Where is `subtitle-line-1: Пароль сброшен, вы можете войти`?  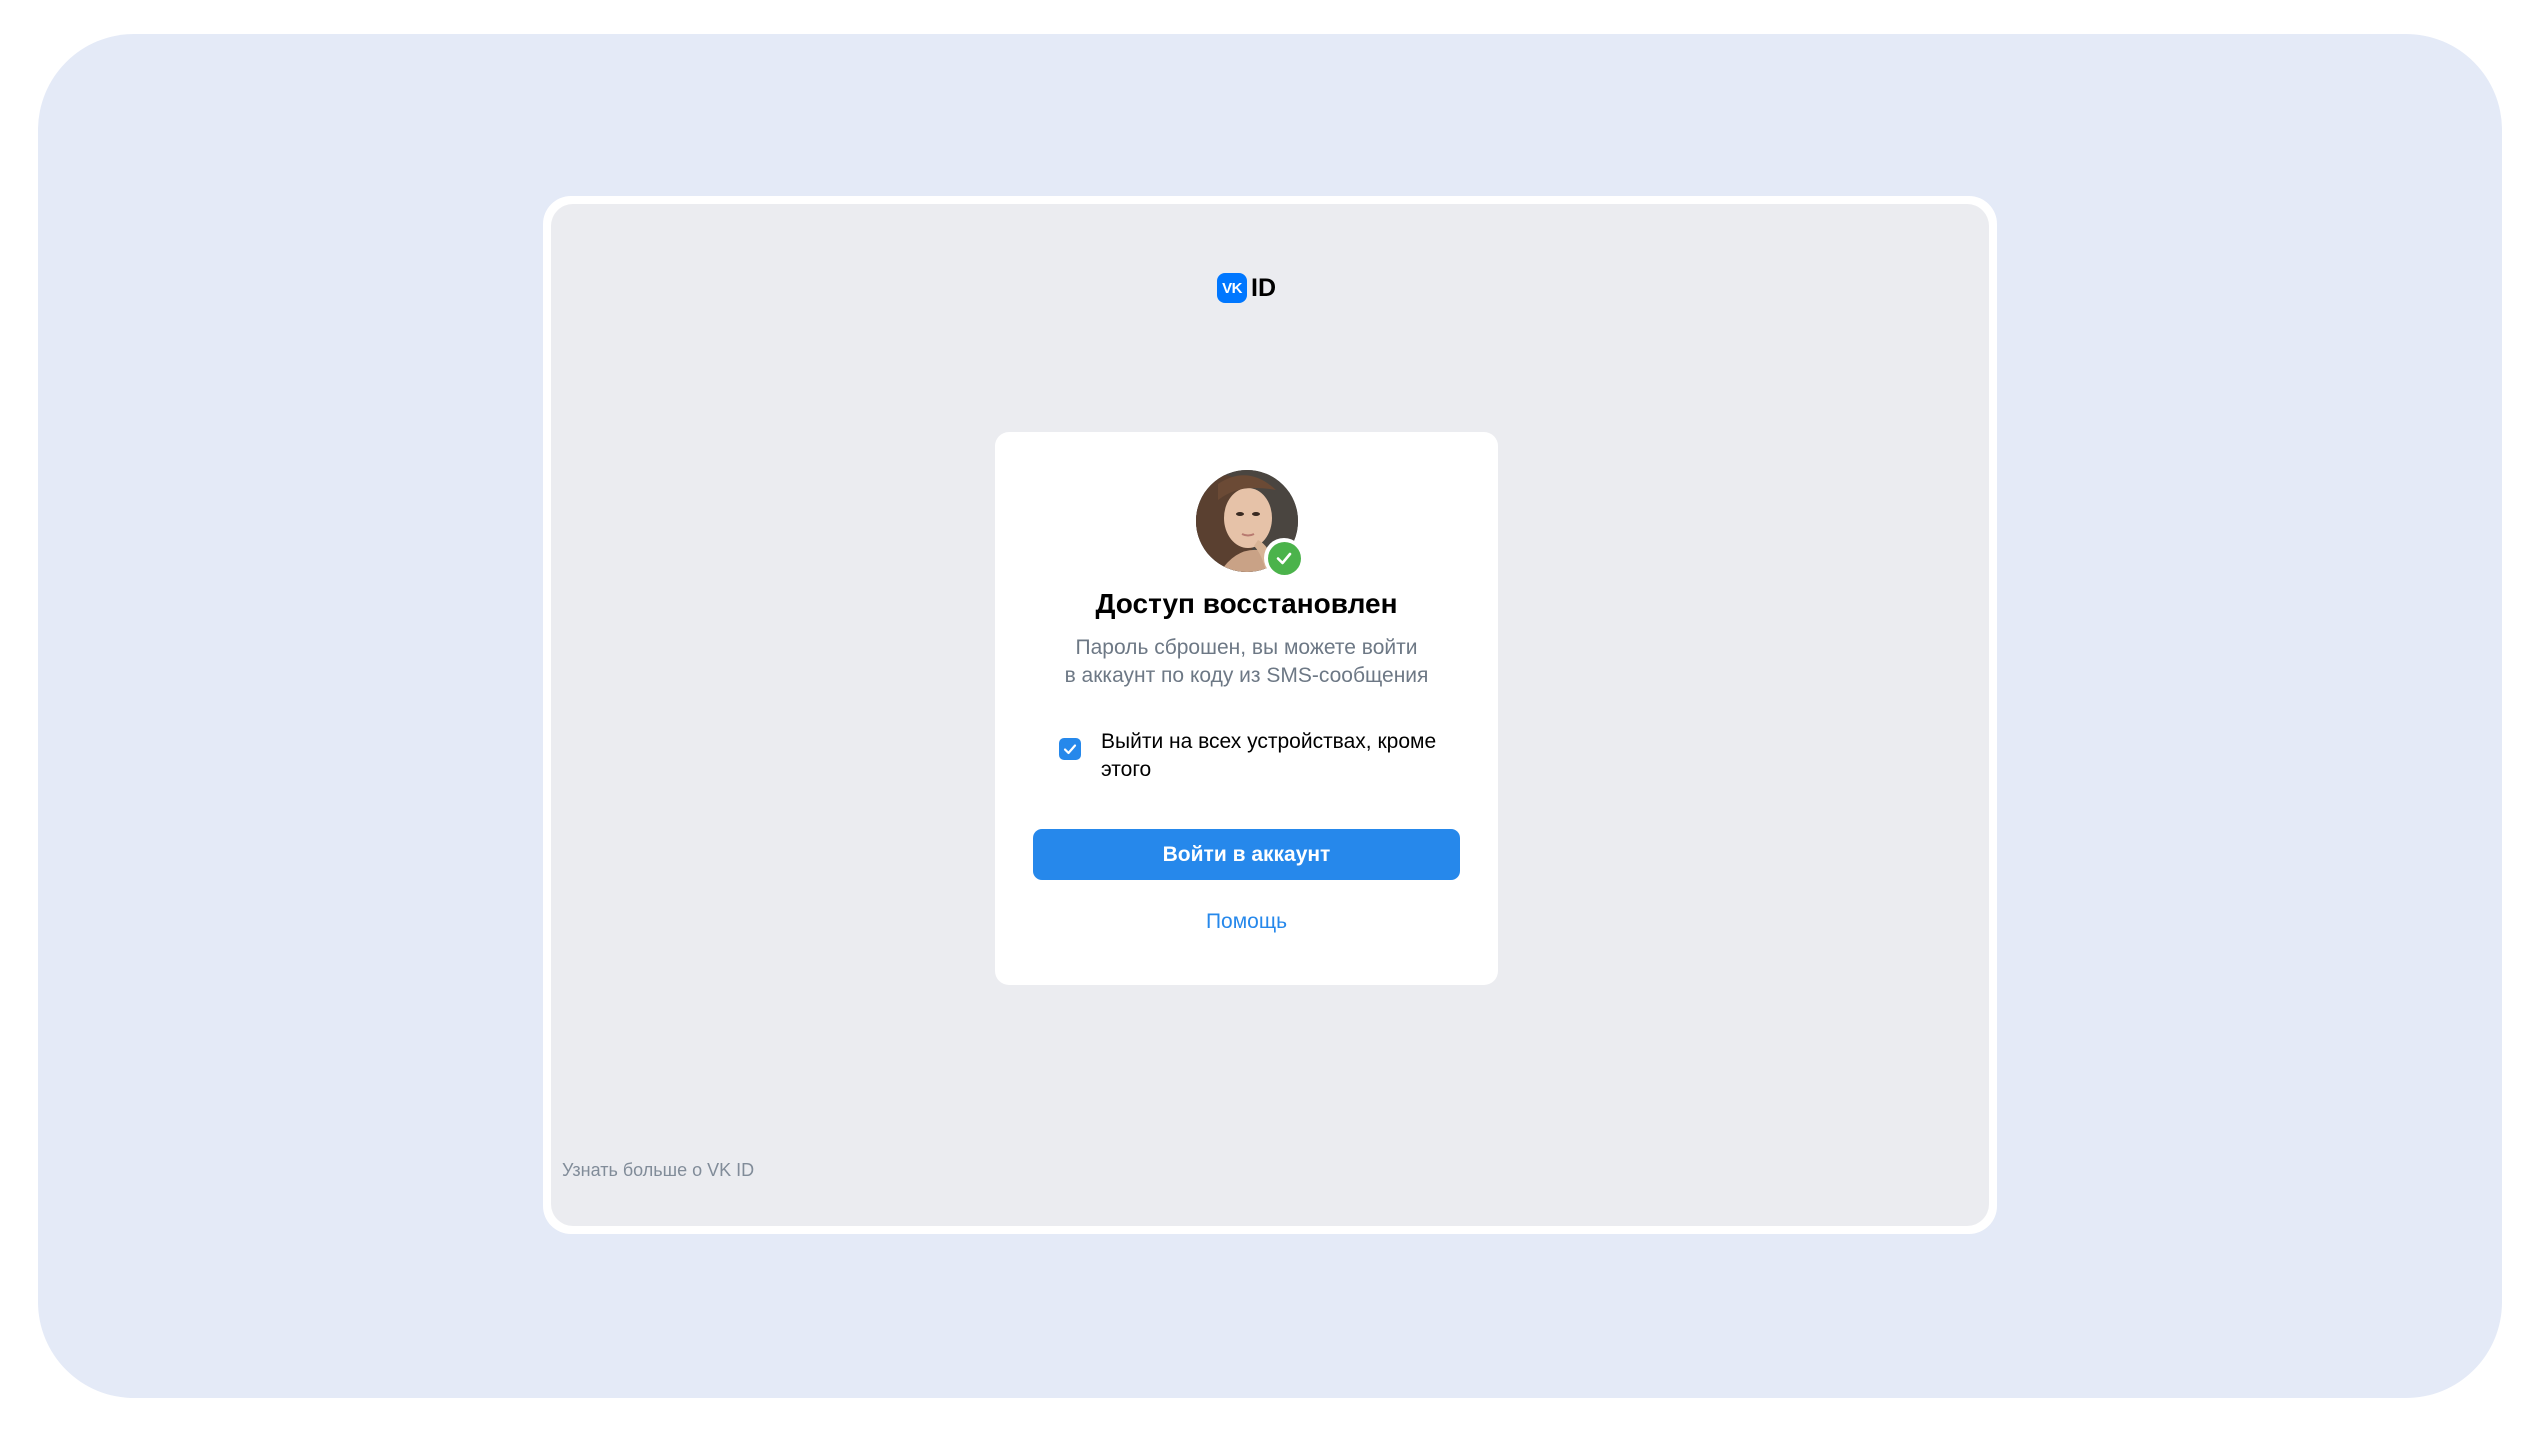 subtitle-line-1: Пароль сброшен, вы можете войти is located at coordinates (1246, 647).